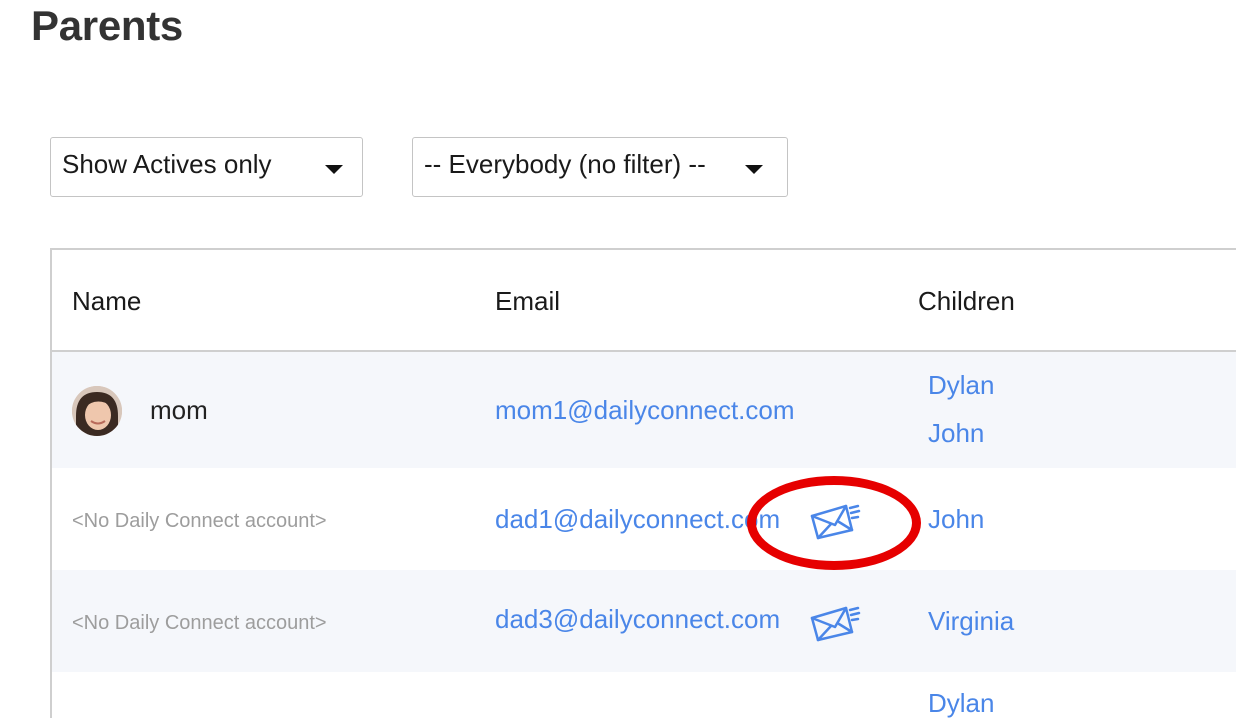 The height and width of the screenshot is (718, 1236). I want to click on status-filter-select: Show Actives only, so click(206, 167).